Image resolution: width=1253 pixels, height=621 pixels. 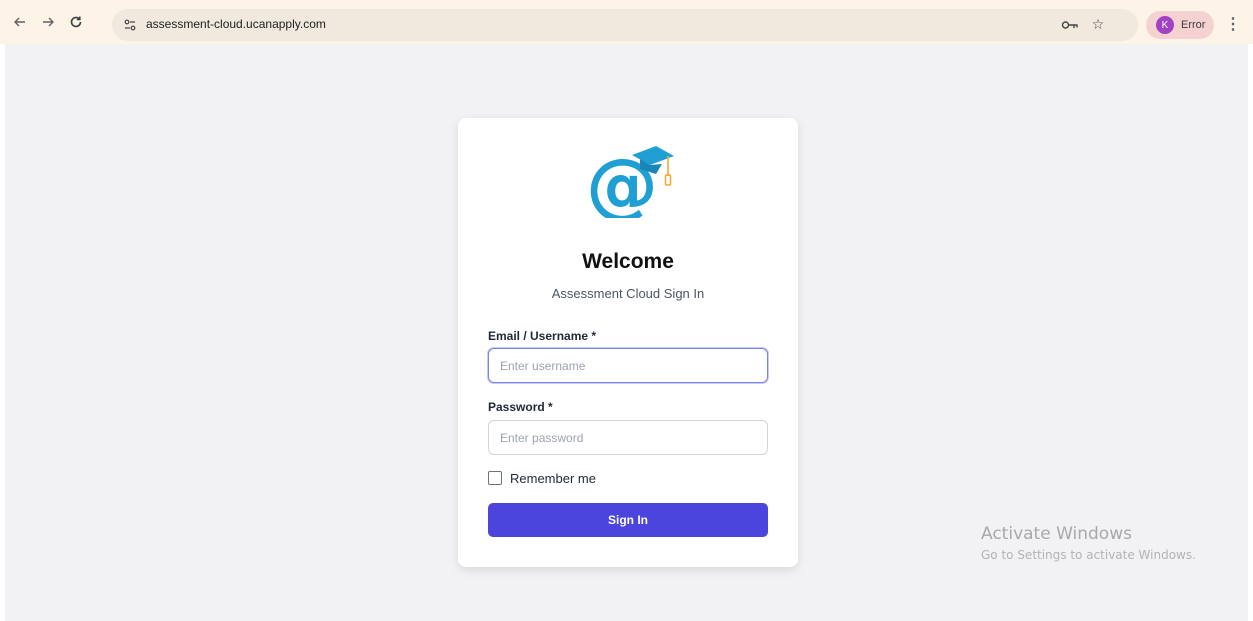 What do you see at coordinates (630, 180) in the screenshot?
I see `ucanapply-logo: @` at bounding box center [630, 180].